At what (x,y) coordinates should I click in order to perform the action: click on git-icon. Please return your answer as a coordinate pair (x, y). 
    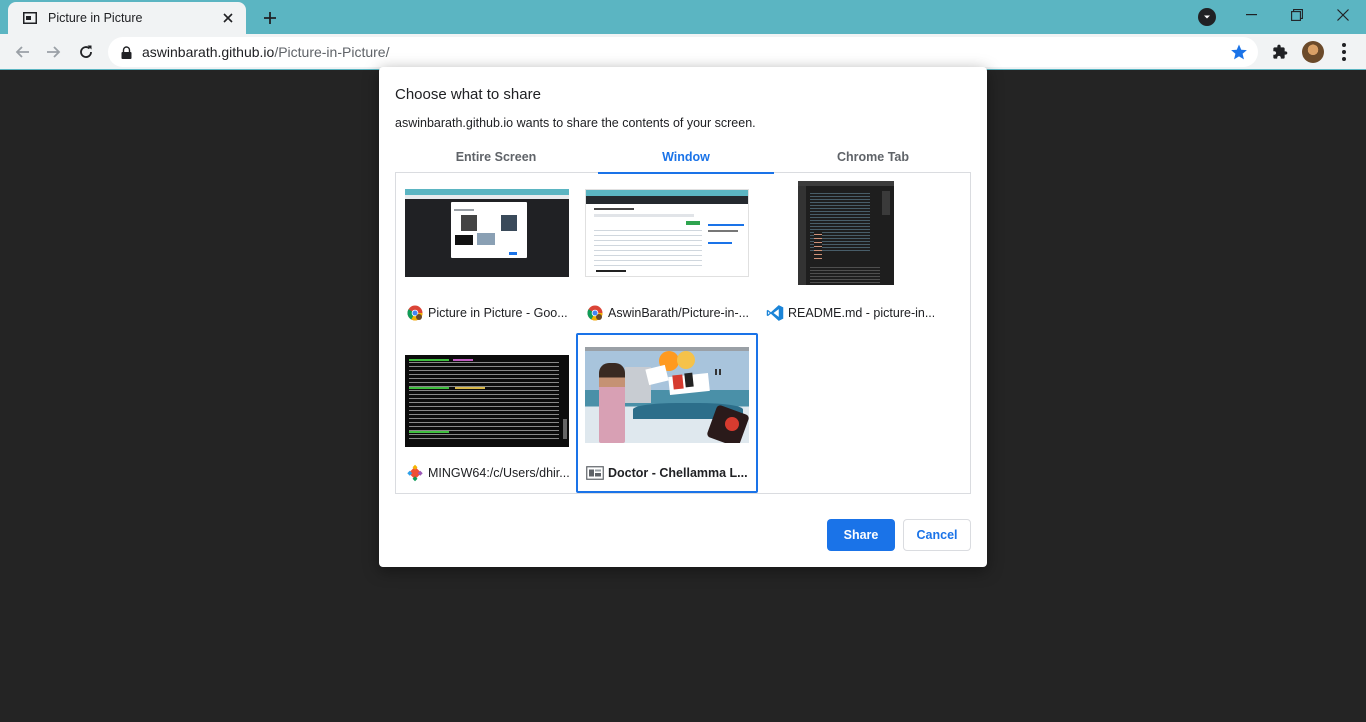
    Looking at the image, I should click on (415, 473).